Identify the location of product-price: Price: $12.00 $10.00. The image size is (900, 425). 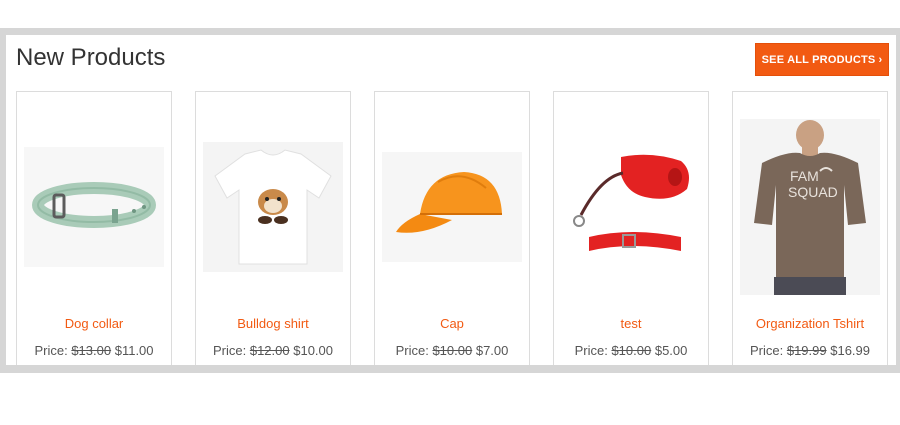
(273, 350).